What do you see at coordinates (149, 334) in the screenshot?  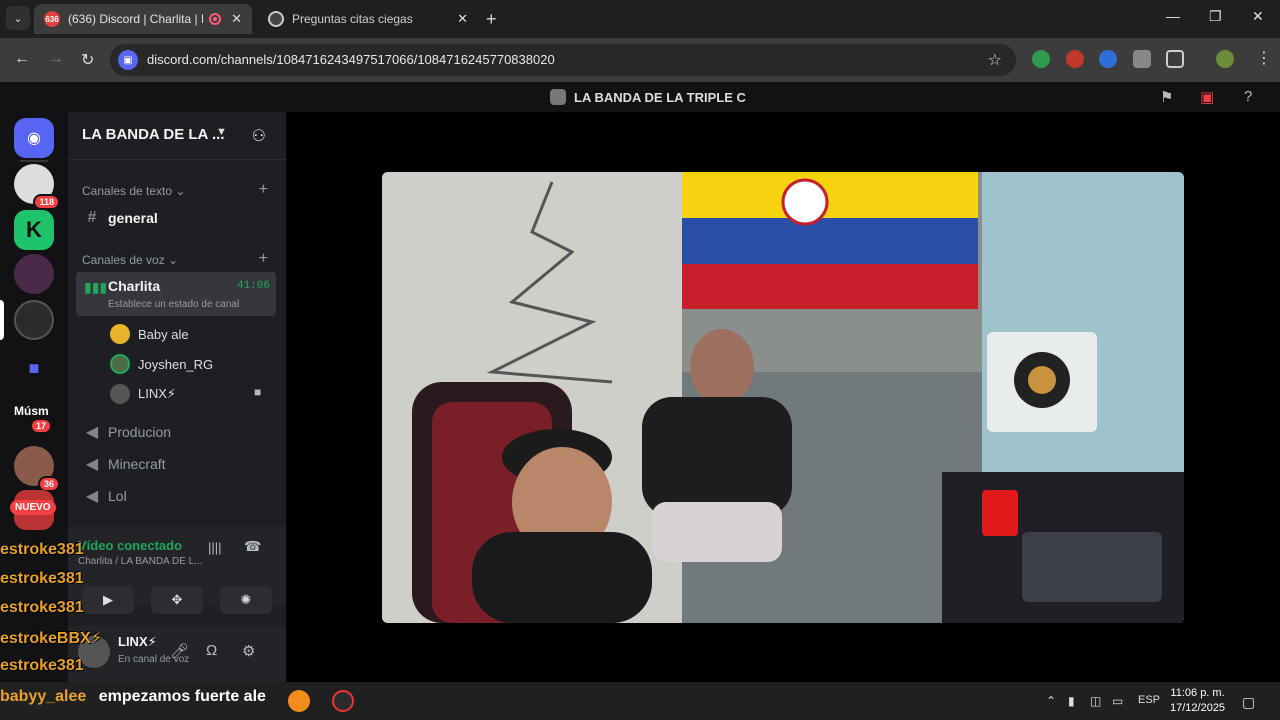 I see `voice-member: Baby ale` at bounding box center [149, 334].